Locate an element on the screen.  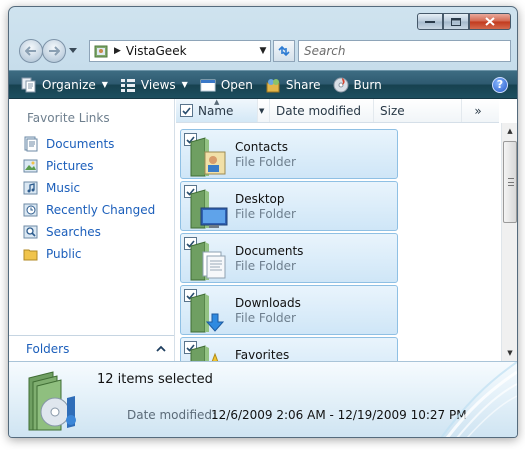
column-size: Size is located at coordinates (418, 110).